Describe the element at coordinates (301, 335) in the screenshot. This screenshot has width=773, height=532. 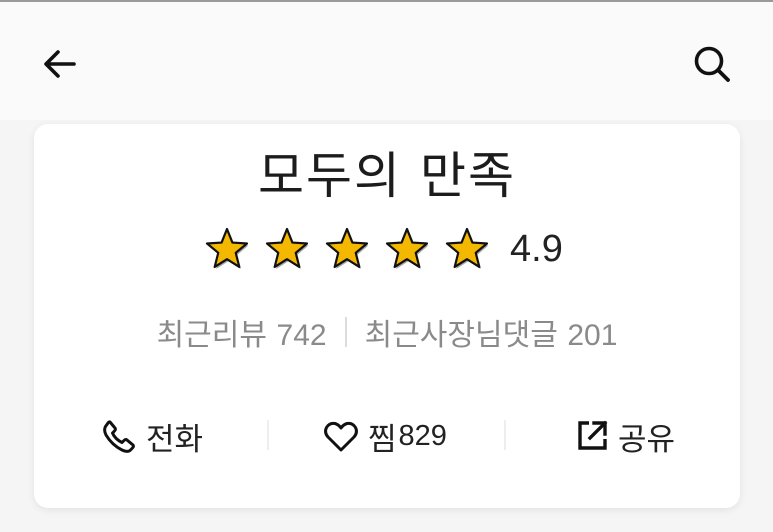
I see `recent-reviews-count: 742` at that location.